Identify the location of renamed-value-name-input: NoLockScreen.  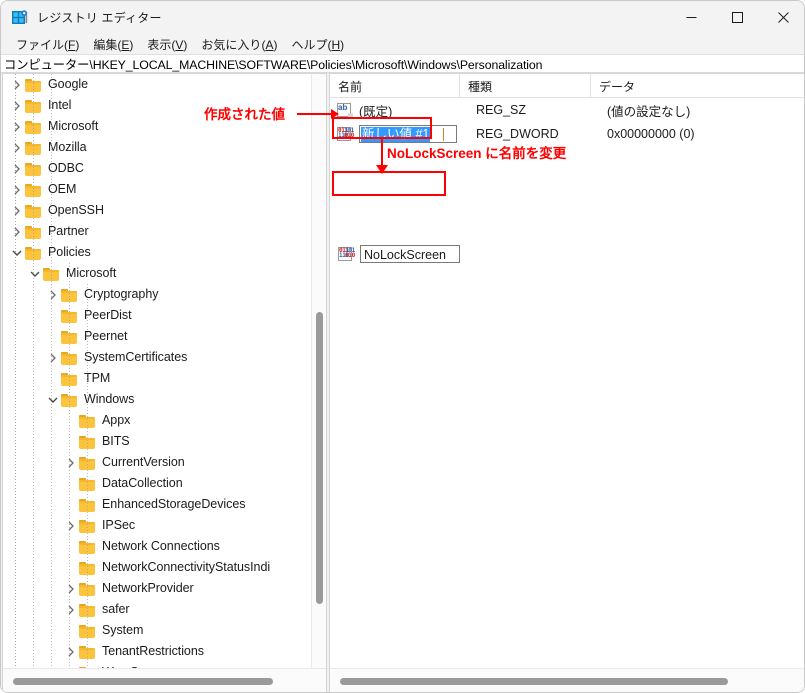
(410, 254).